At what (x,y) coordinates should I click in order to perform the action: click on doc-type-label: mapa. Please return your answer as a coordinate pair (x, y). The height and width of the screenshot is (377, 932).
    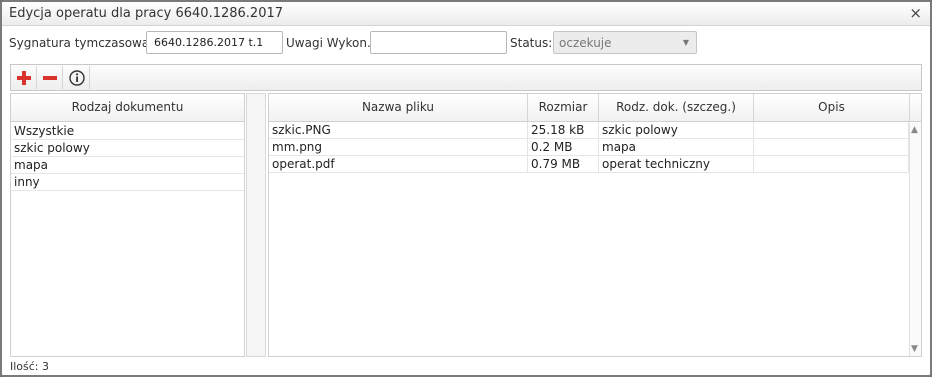
    Looking at the image, I should click on (31, 165).